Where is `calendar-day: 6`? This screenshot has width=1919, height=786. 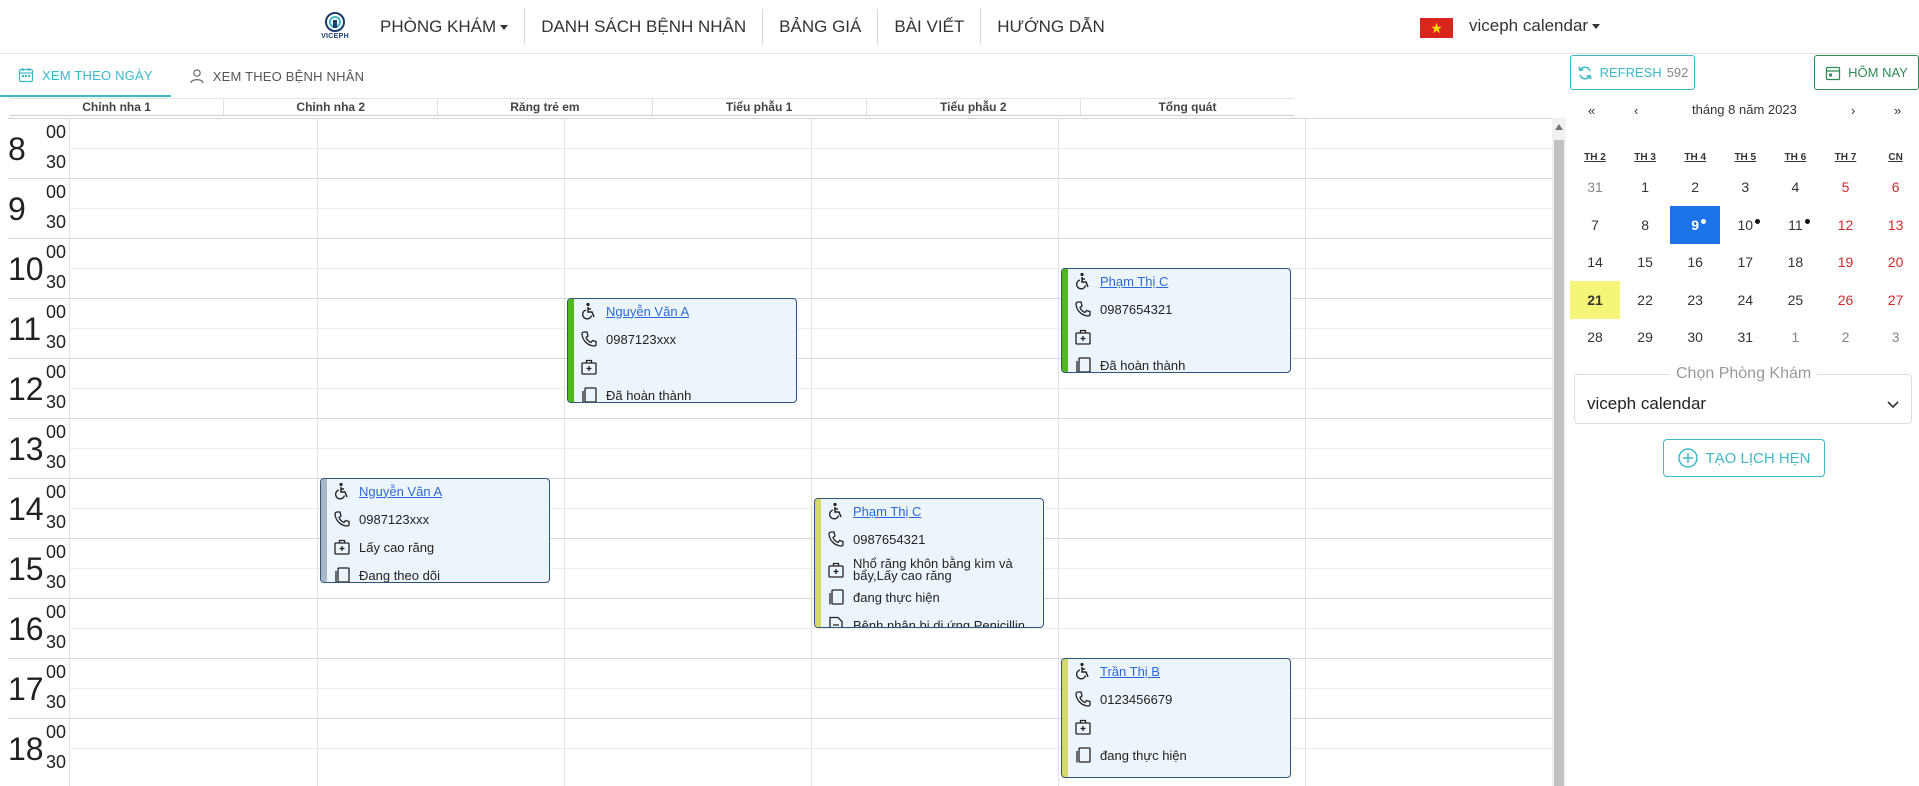 calendar-day: 6 is located at coordinates (1895, 187).